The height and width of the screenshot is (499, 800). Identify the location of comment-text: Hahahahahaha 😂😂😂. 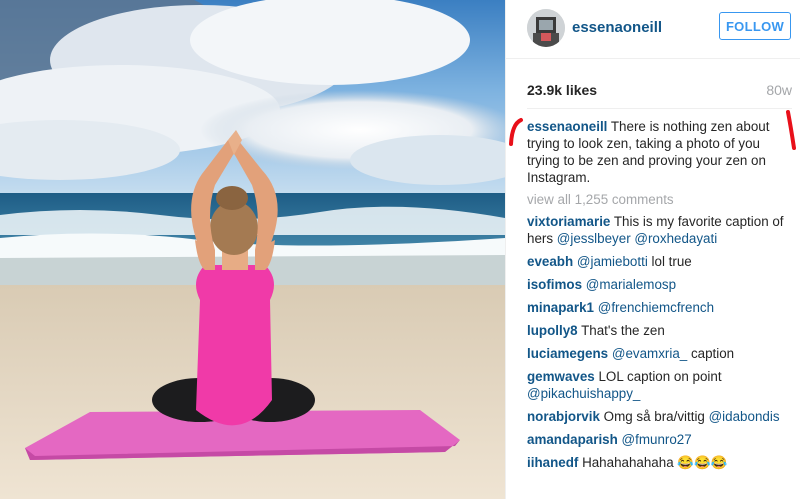
(653, 462).